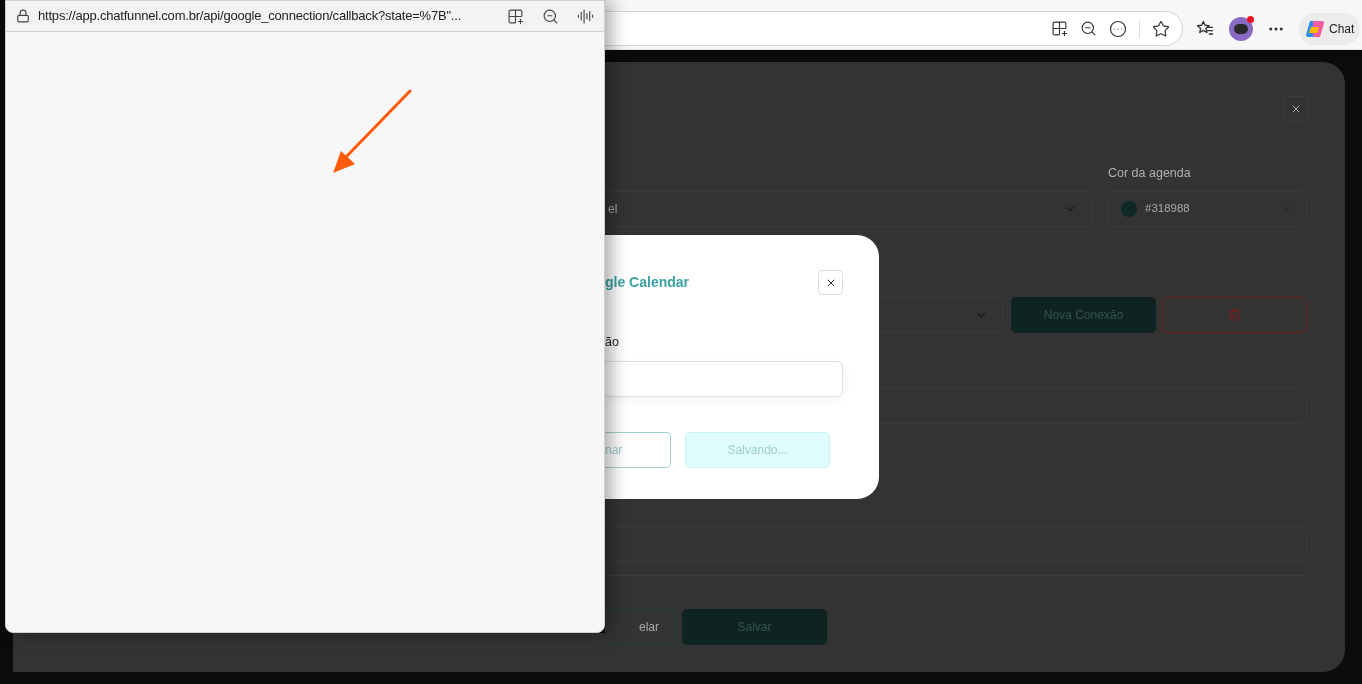 The width and height of the screenshot is (1362, 684). What do you see at coordinates (1129, 208) in the screenshot?
I see `color-swatch` at bounding box center [1129, 208].